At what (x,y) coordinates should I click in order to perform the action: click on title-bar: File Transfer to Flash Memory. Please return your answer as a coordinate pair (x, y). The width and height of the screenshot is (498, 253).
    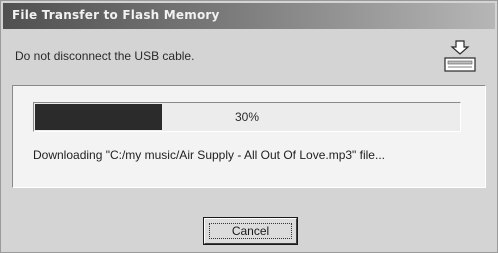
    Looking at the image, I should click on (249, 16).